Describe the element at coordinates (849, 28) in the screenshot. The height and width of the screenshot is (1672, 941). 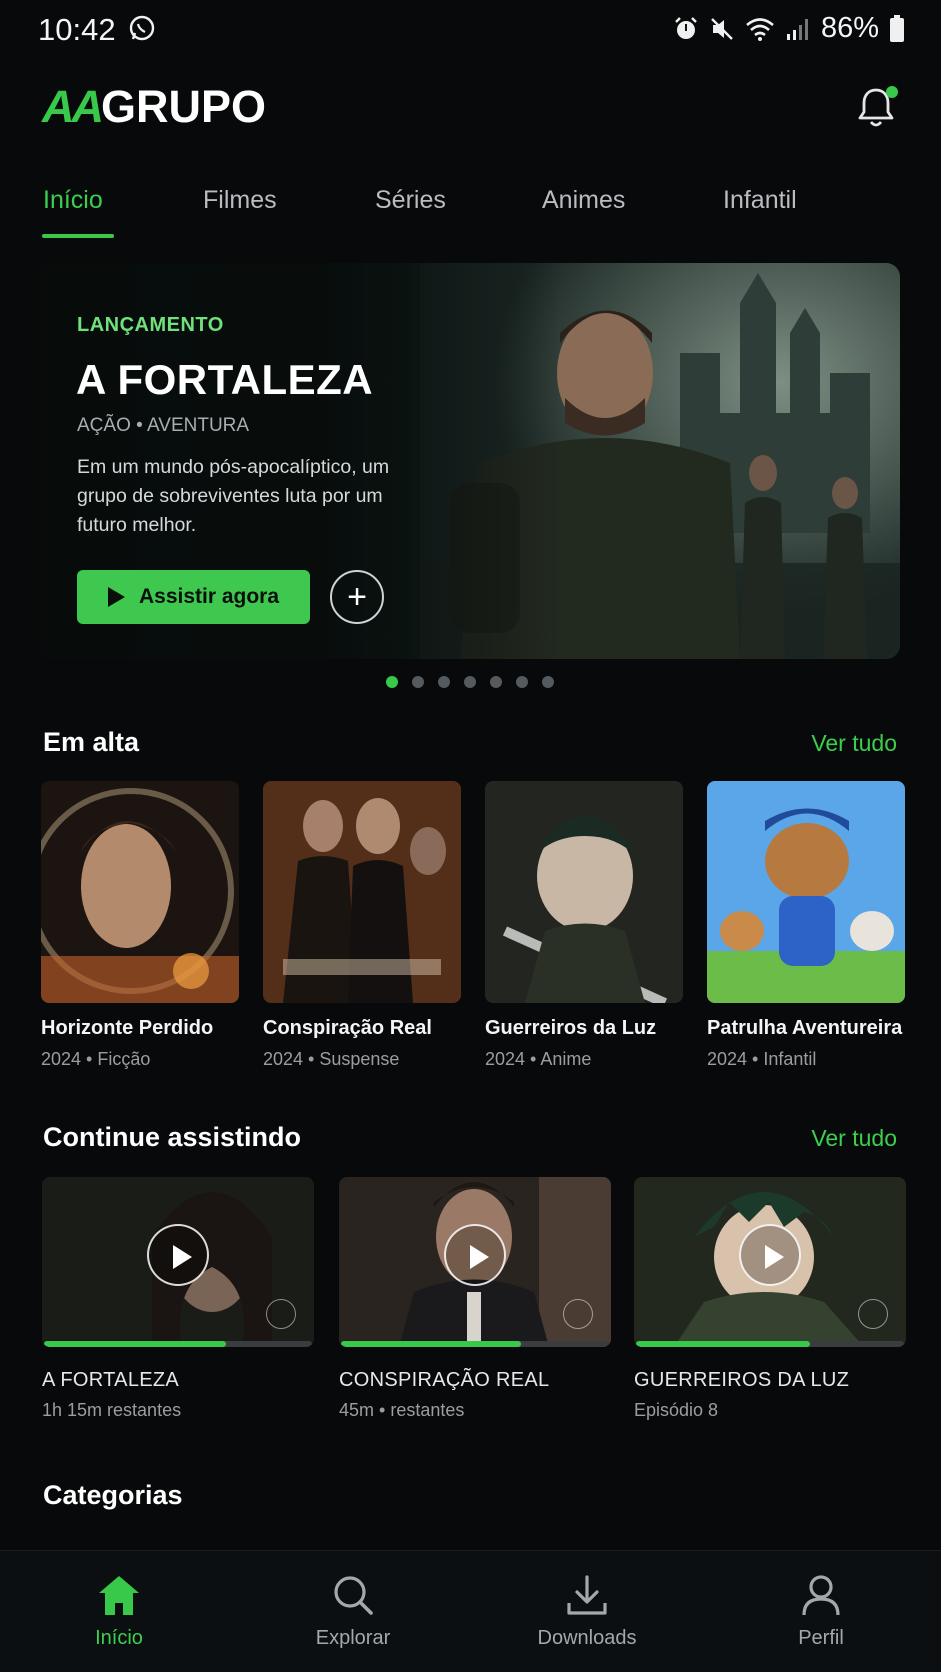
I see `battery-percent: 86%` at that location.